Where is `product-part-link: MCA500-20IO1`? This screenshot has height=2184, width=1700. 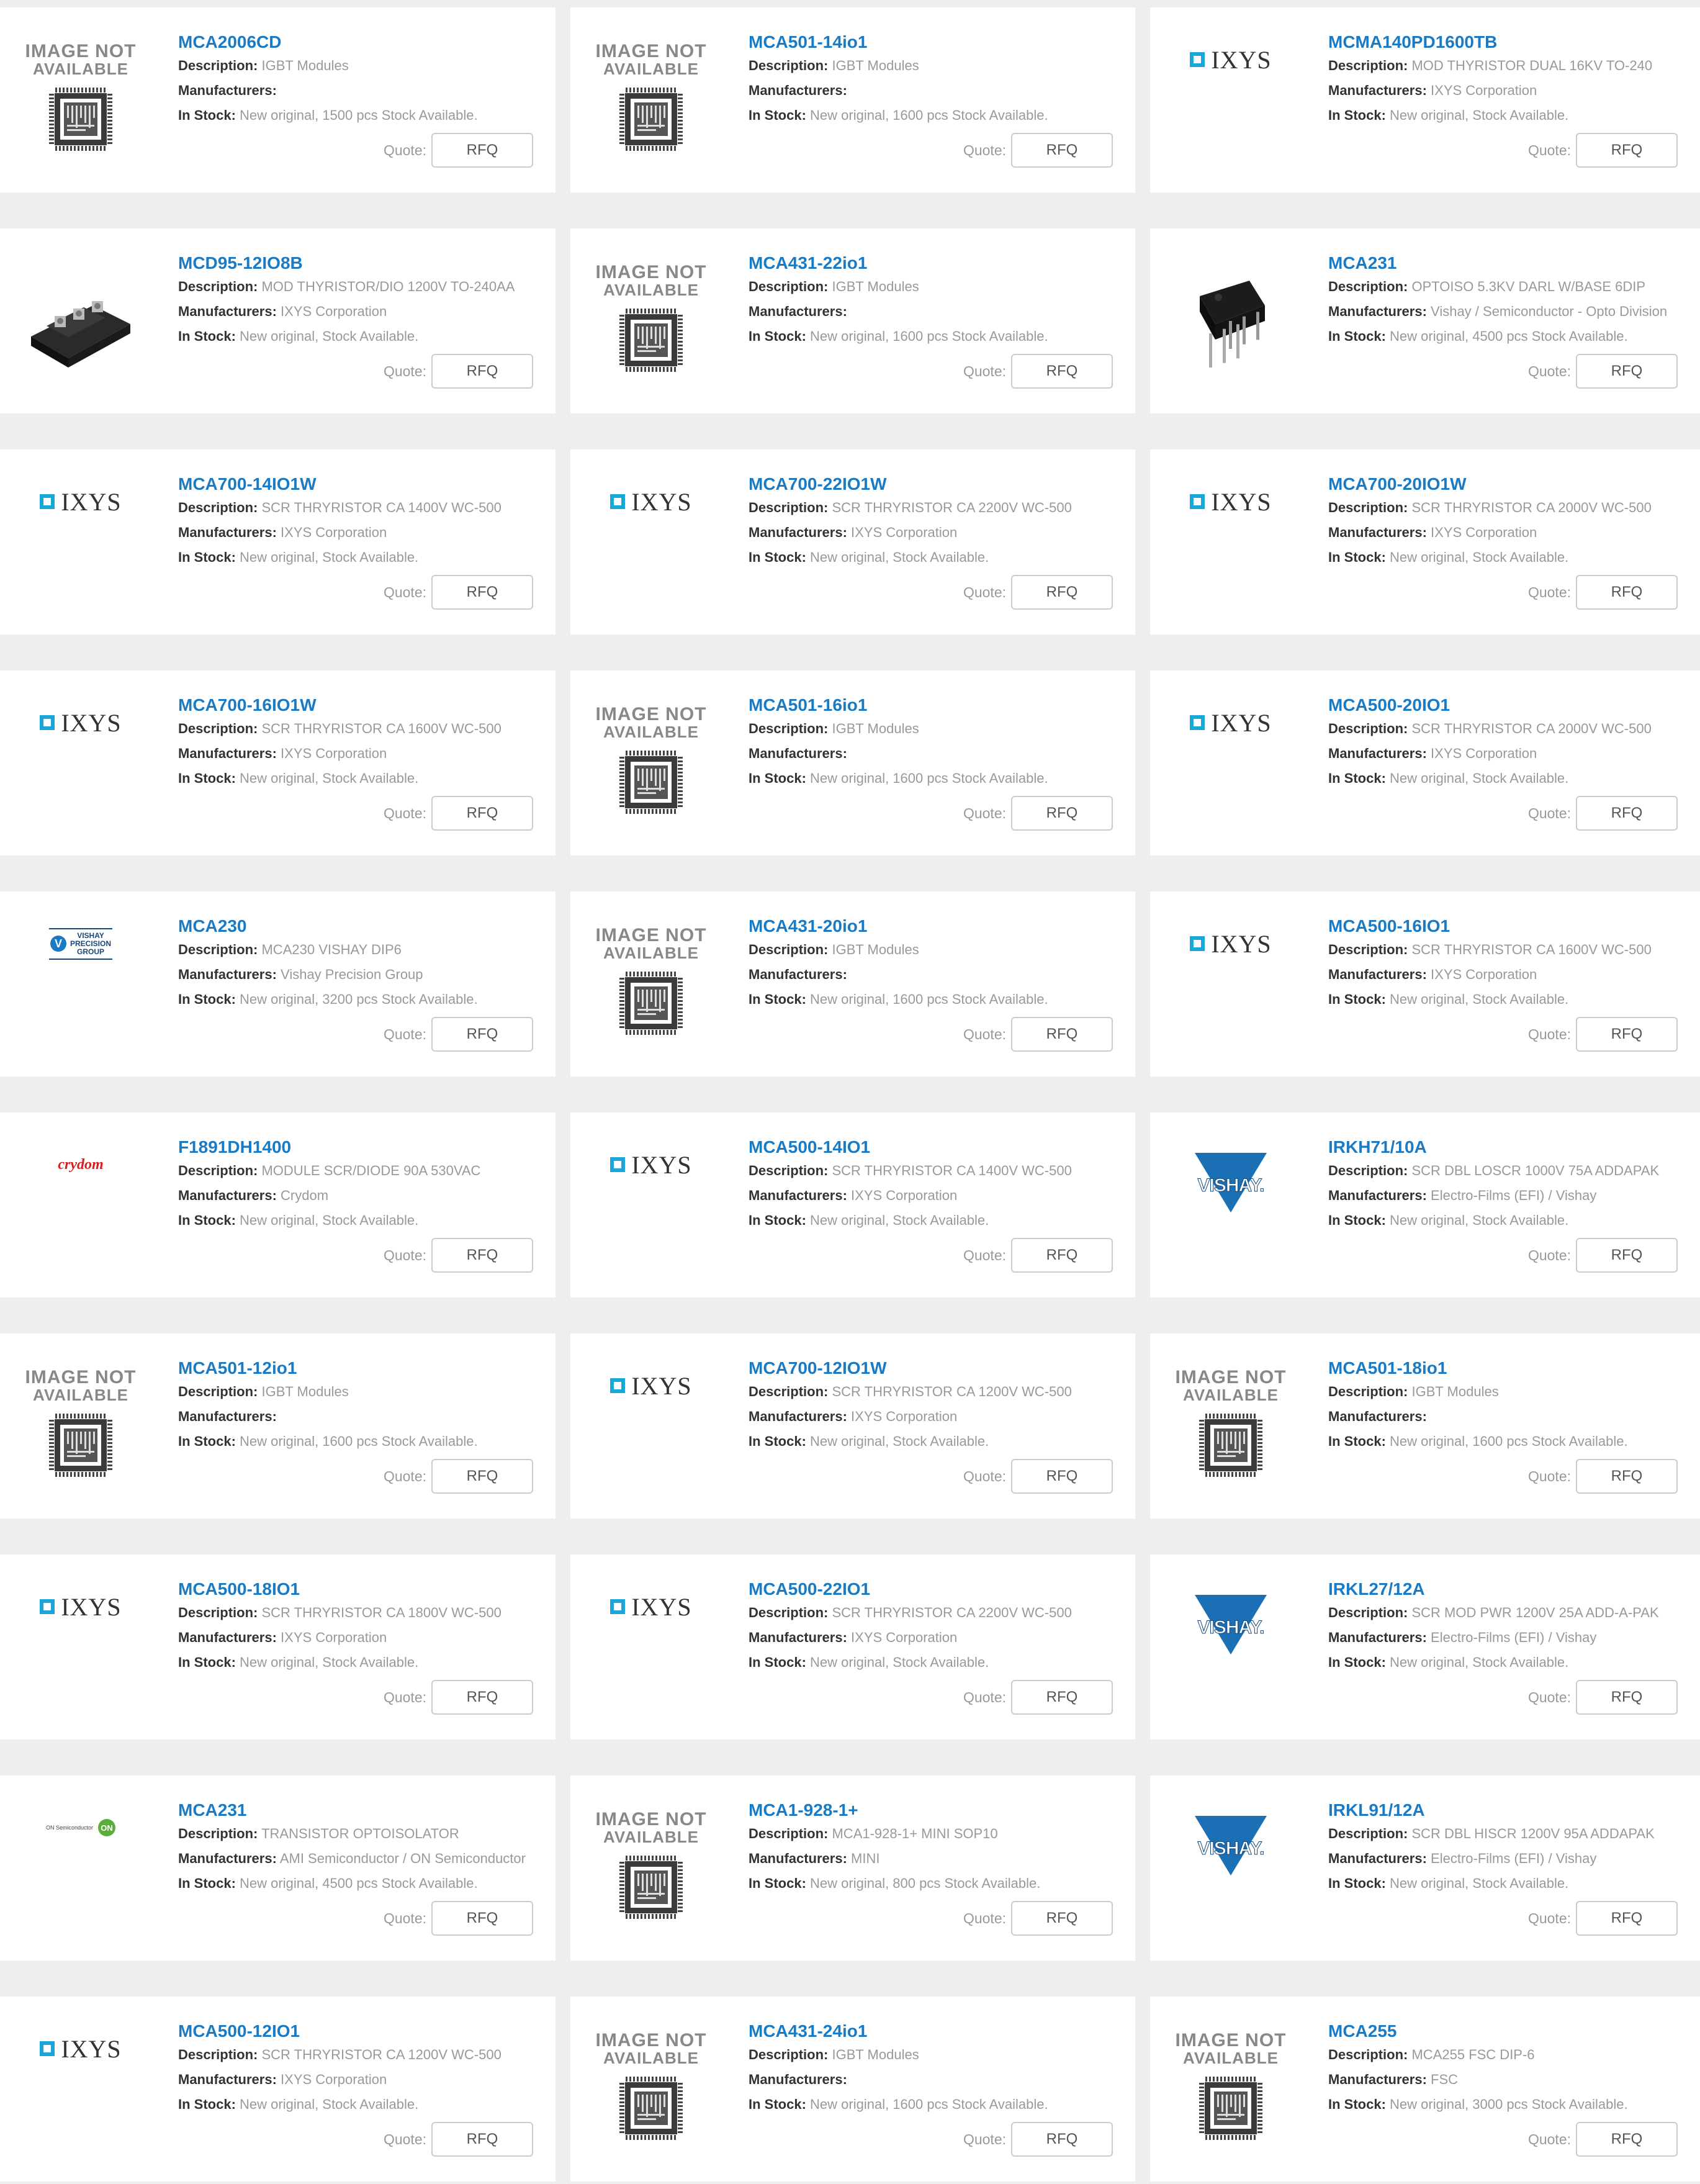 product-part-link: MCA500-20IO1 is located at coordinates (1514, 705).